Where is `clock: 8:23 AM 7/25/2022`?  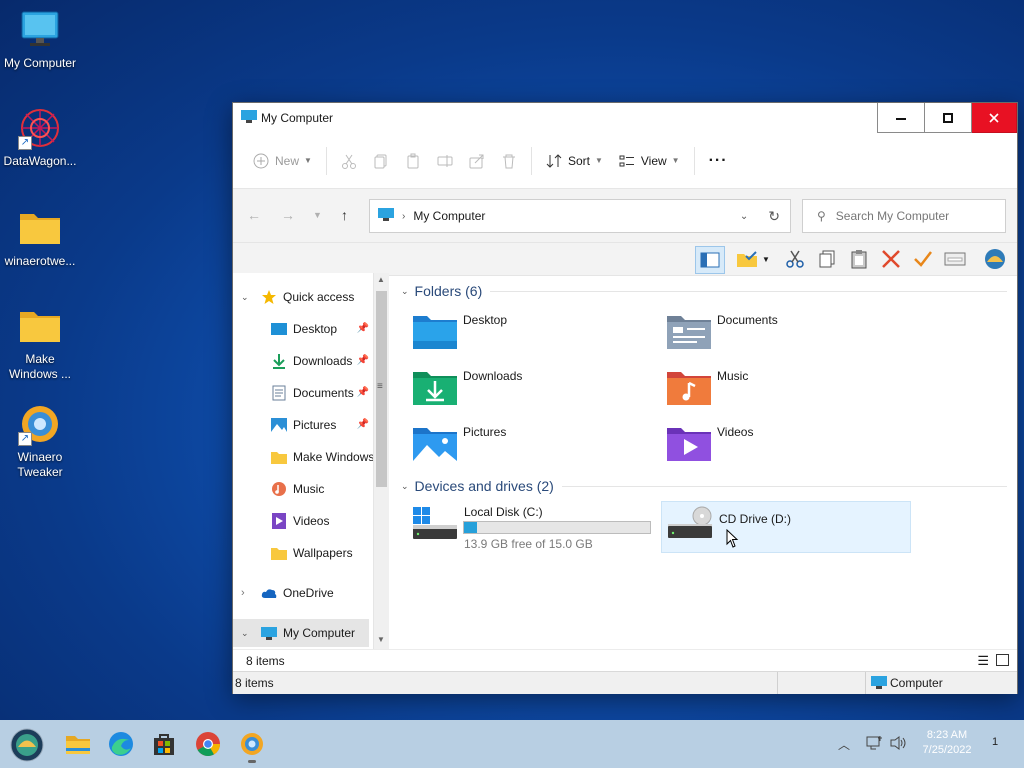
clock: 8:23 AM 7/25/2022 is located at coordinates (947, 743).